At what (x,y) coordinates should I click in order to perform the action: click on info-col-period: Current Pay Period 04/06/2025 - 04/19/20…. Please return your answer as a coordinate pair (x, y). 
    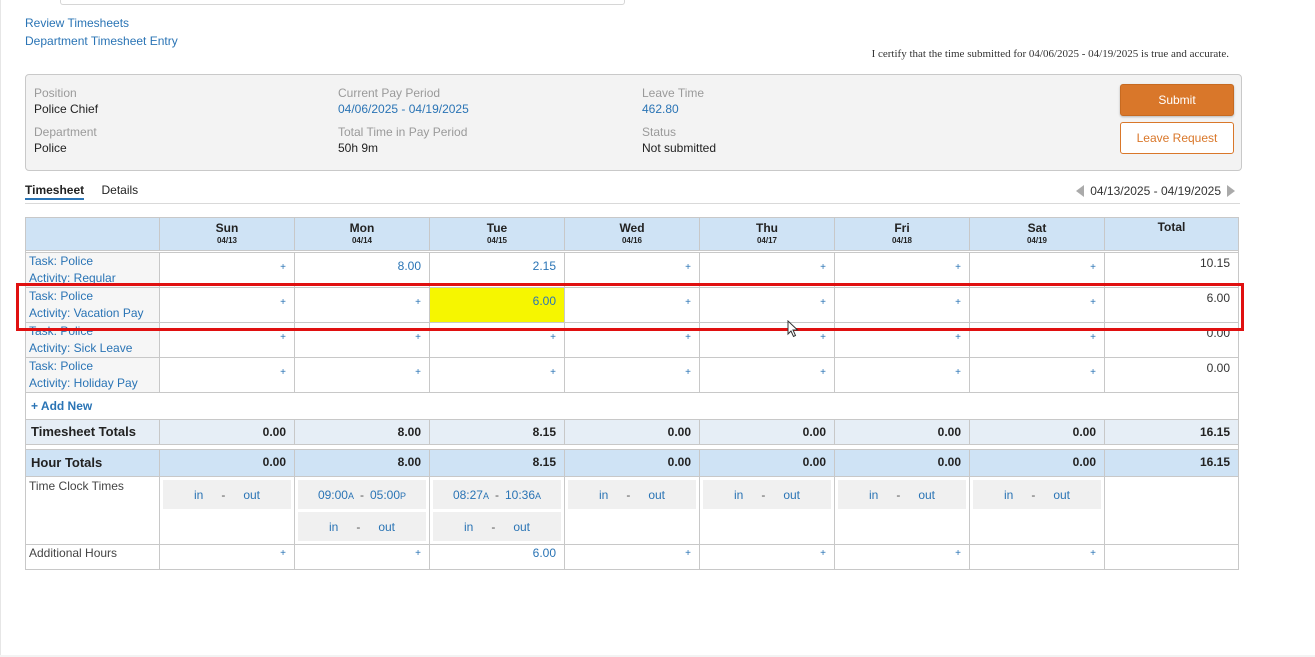
    Looking at the image, I should click on (403, 125).